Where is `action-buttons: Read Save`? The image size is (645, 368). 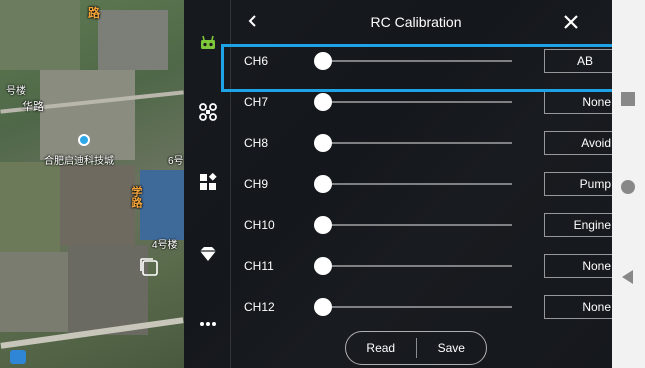
action-buttons: Read Save is located at coordinates (416, 348).